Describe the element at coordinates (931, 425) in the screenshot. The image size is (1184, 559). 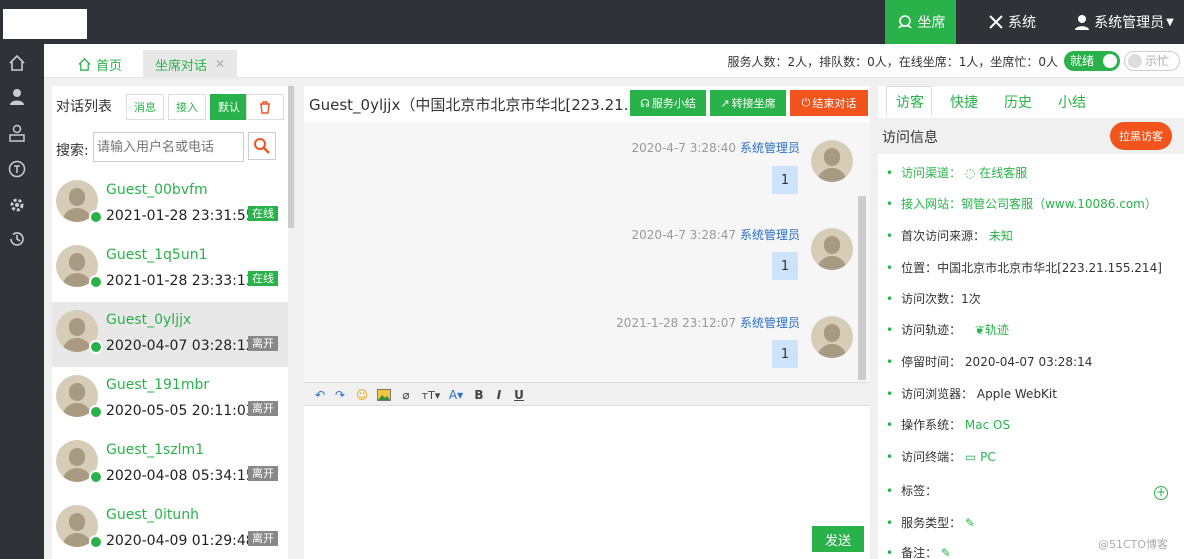
I see `info-label: 操作系统：` at that location.